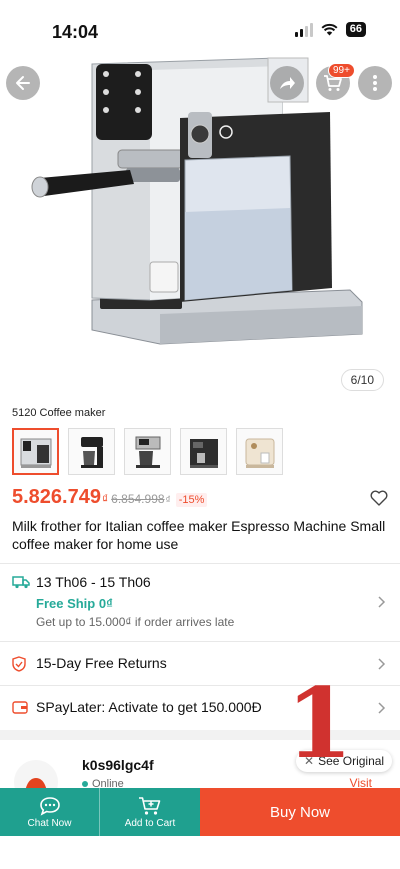 This screenshot has width=400, height=869. What do you see at coordinates (101, 663) in the screenshot?
I see `returns-label: 15-Day Free Returns` at bounding box center [101, 663].